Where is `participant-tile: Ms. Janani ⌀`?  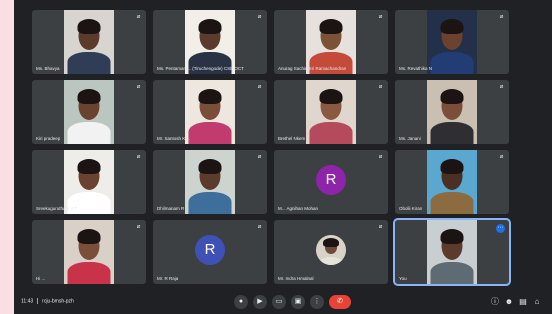 participant-tile: Ms. Janani ⌀ is located at coordinates (452, 112).